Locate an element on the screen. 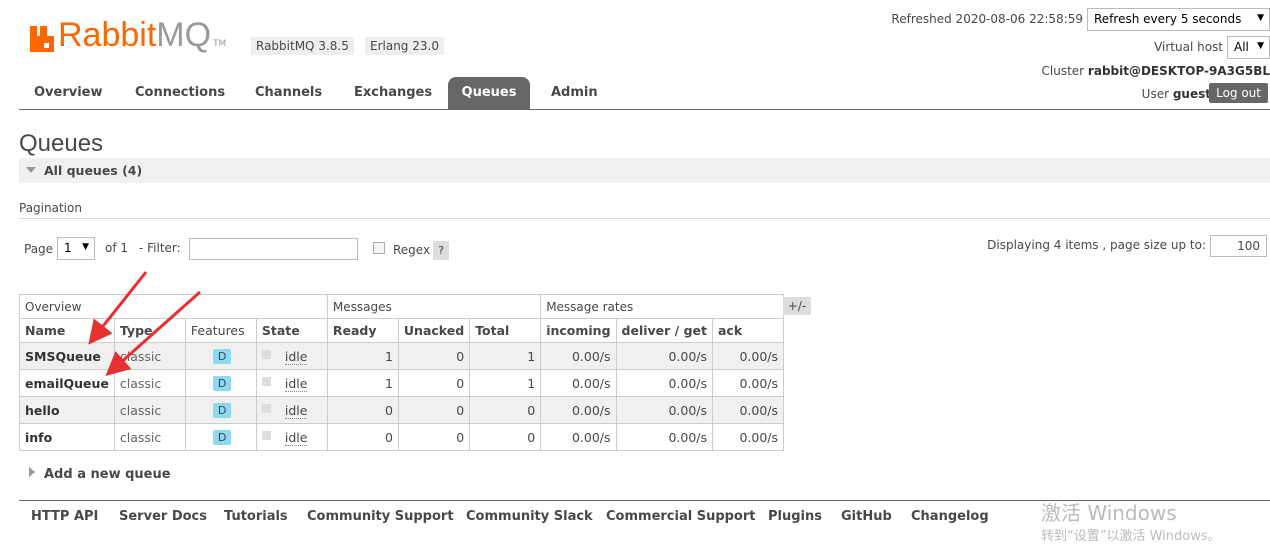 This screenshot has height=549, width=1270. tab-overview: Overview is located at coordinates (68, 93).